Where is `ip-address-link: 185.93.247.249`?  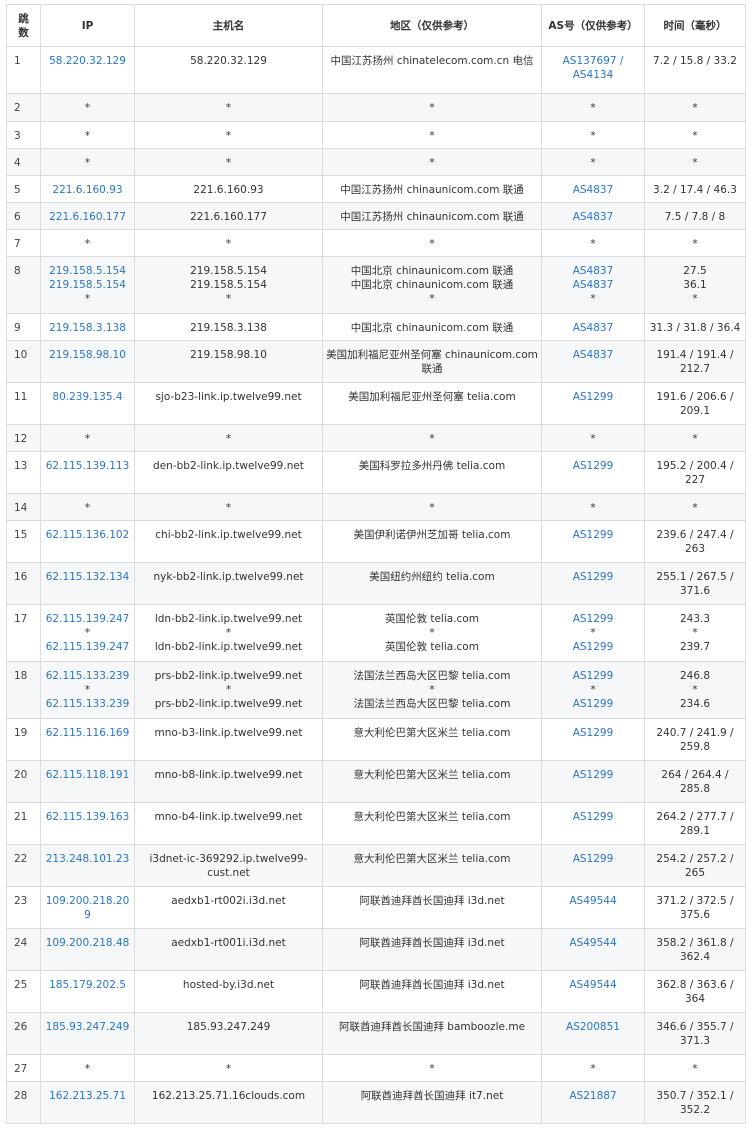
ip-address-link: 185.93.247.249 is located at coordinates (87, 1027).